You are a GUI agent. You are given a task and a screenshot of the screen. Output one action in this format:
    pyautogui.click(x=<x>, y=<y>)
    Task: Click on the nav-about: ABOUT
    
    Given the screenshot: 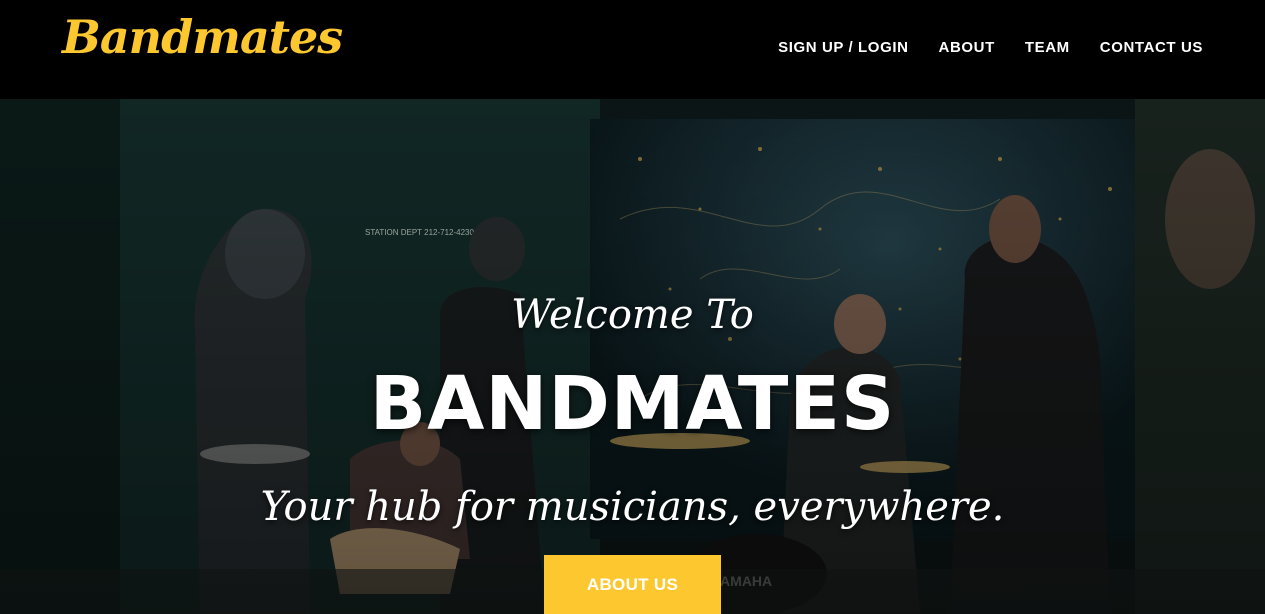 What is the action you would take?
    pyautogui.click(x=967, y=47)
    